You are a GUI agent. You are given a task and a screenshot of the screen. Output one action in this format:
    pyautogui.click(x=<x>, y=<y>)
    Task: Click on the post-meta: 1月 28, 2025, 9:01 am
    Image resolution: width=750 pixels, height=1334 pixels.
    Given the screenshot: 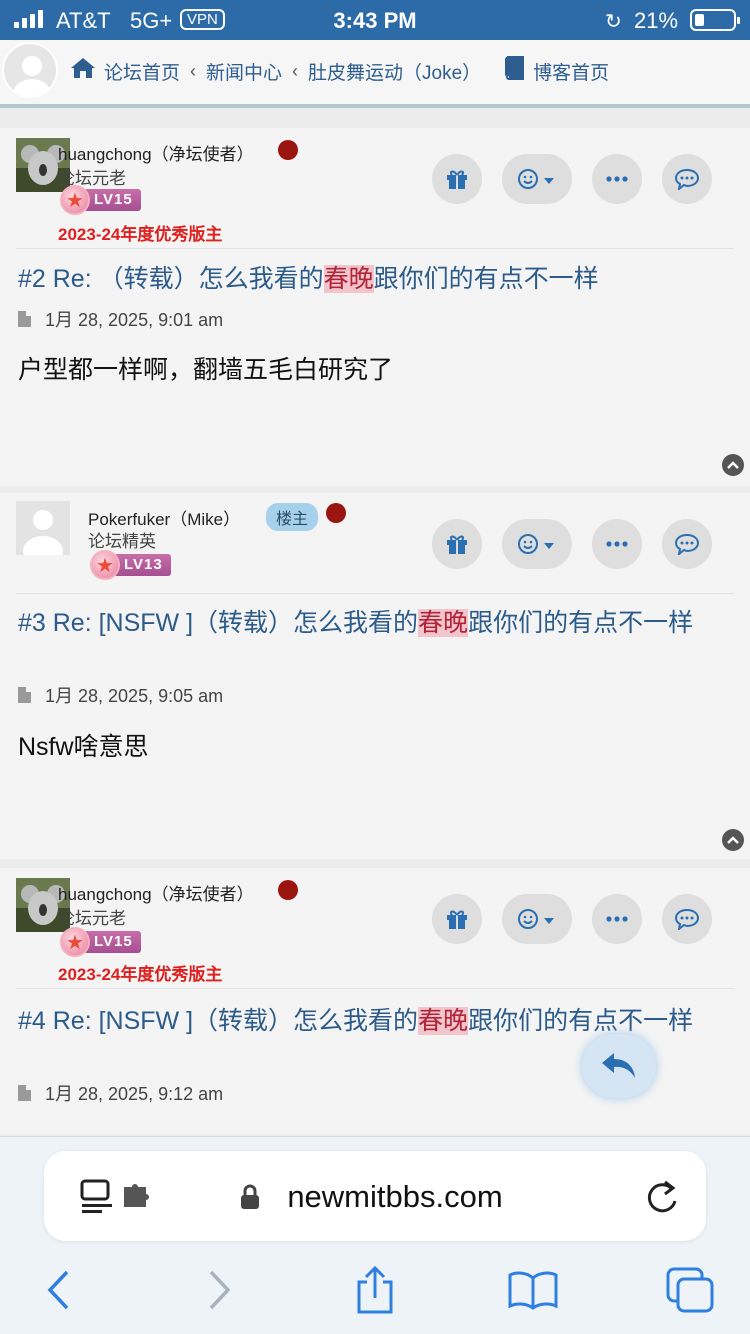 What is the action you would take?
    pyautogui.click(x=120, y=319)
    